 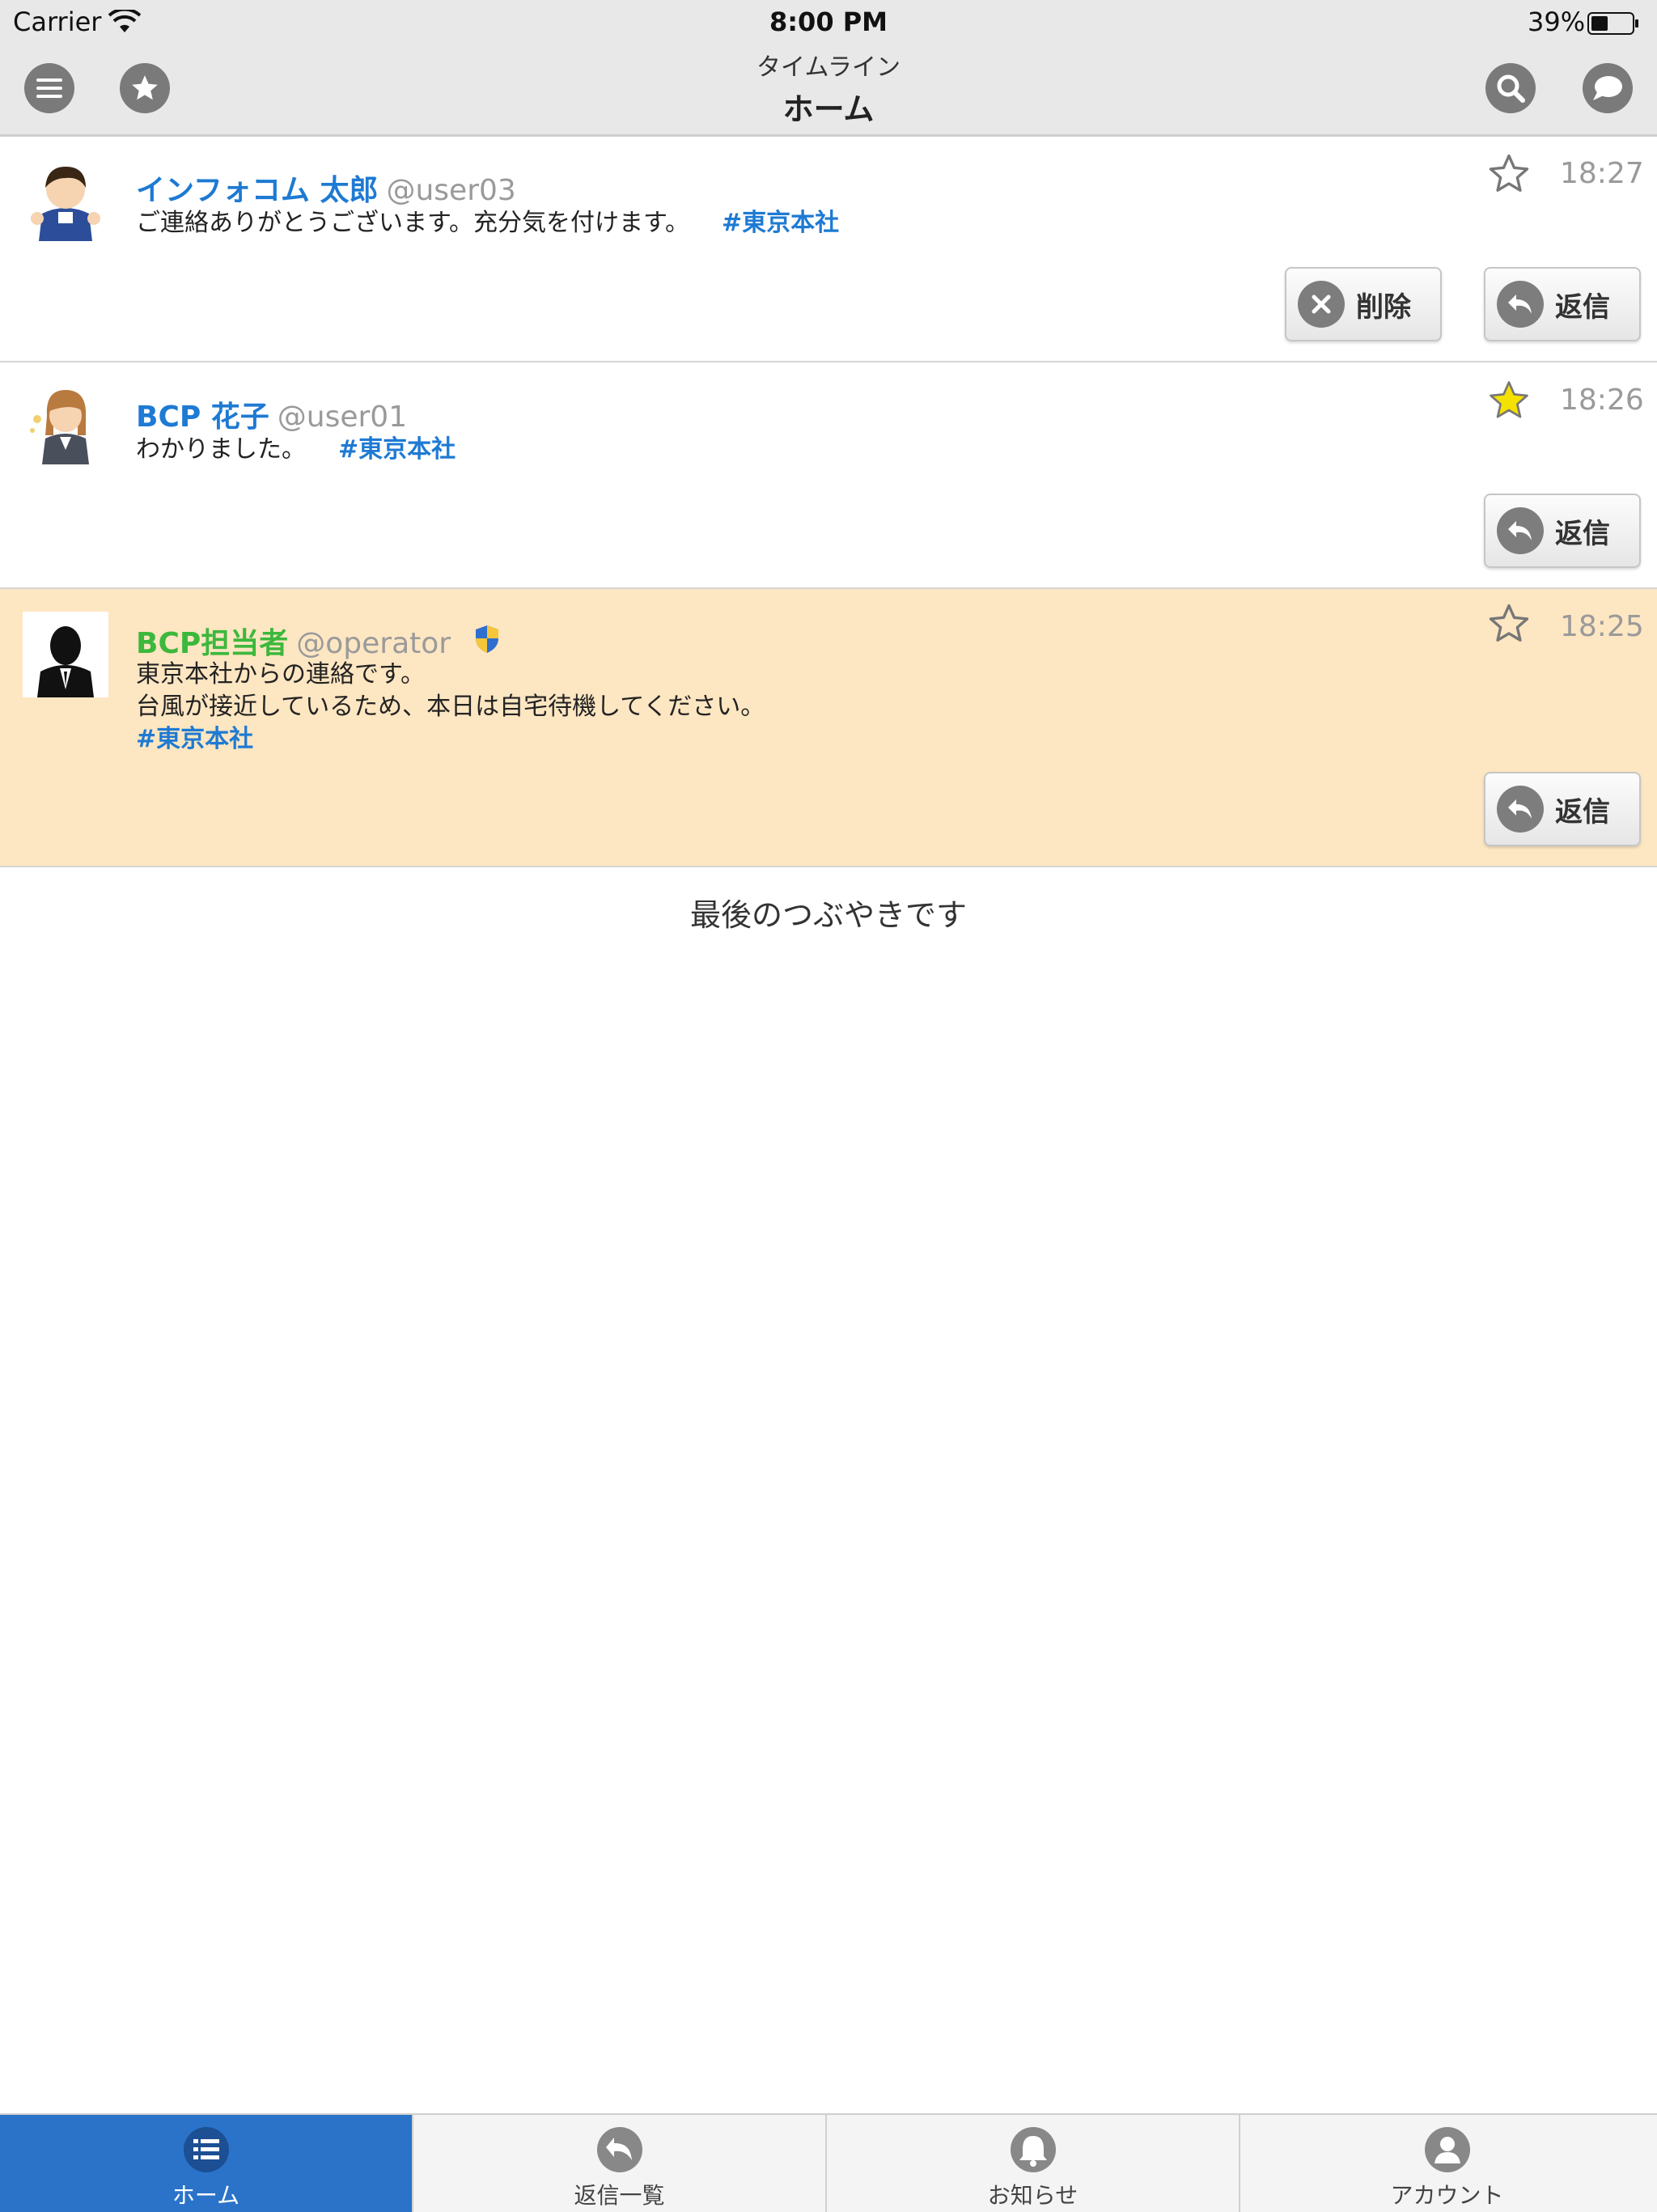 I want to click on user-name: インフォコム 太郎, so click(x=257, y=190).